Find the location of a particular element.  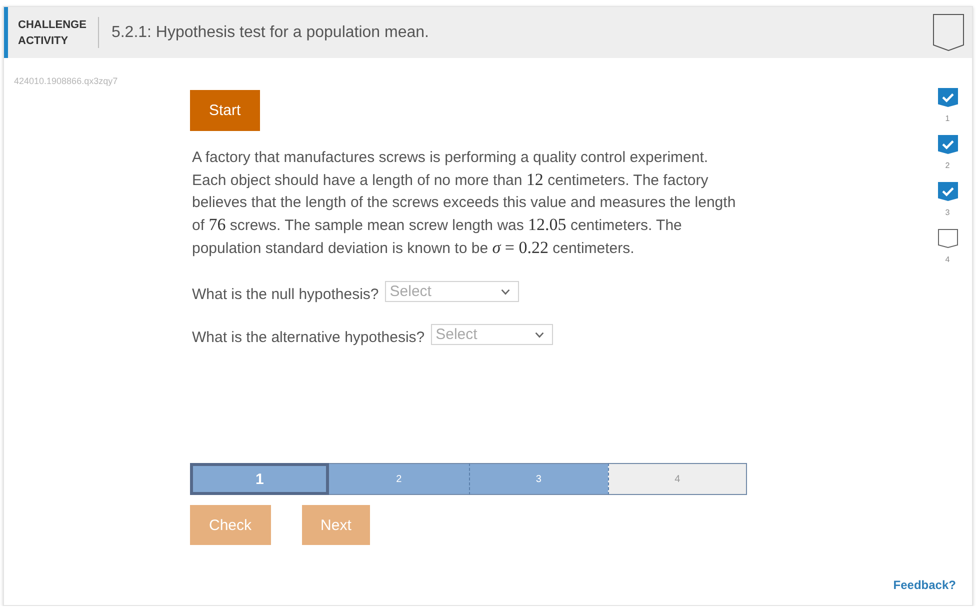

activity-type-label: CHALLENGE ACTIVITY is located at coordinates (53, 33).